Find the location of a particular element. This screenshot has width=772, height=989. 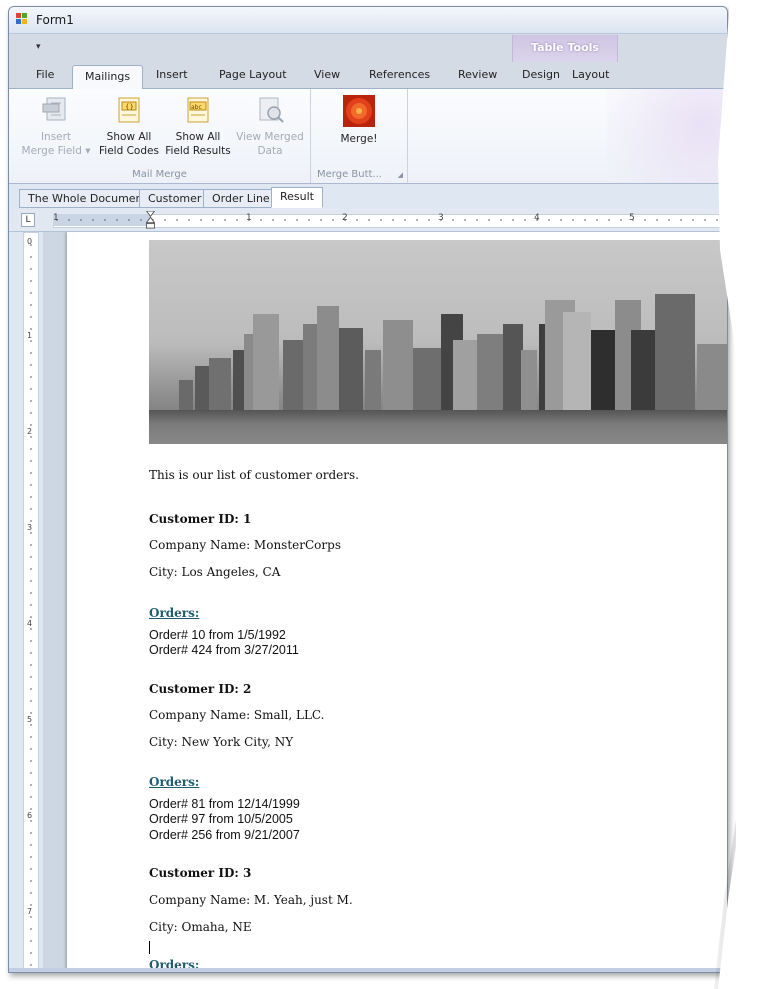

company-name-line: Company Name: Small, LLC. is located at coordinates (237, 715).